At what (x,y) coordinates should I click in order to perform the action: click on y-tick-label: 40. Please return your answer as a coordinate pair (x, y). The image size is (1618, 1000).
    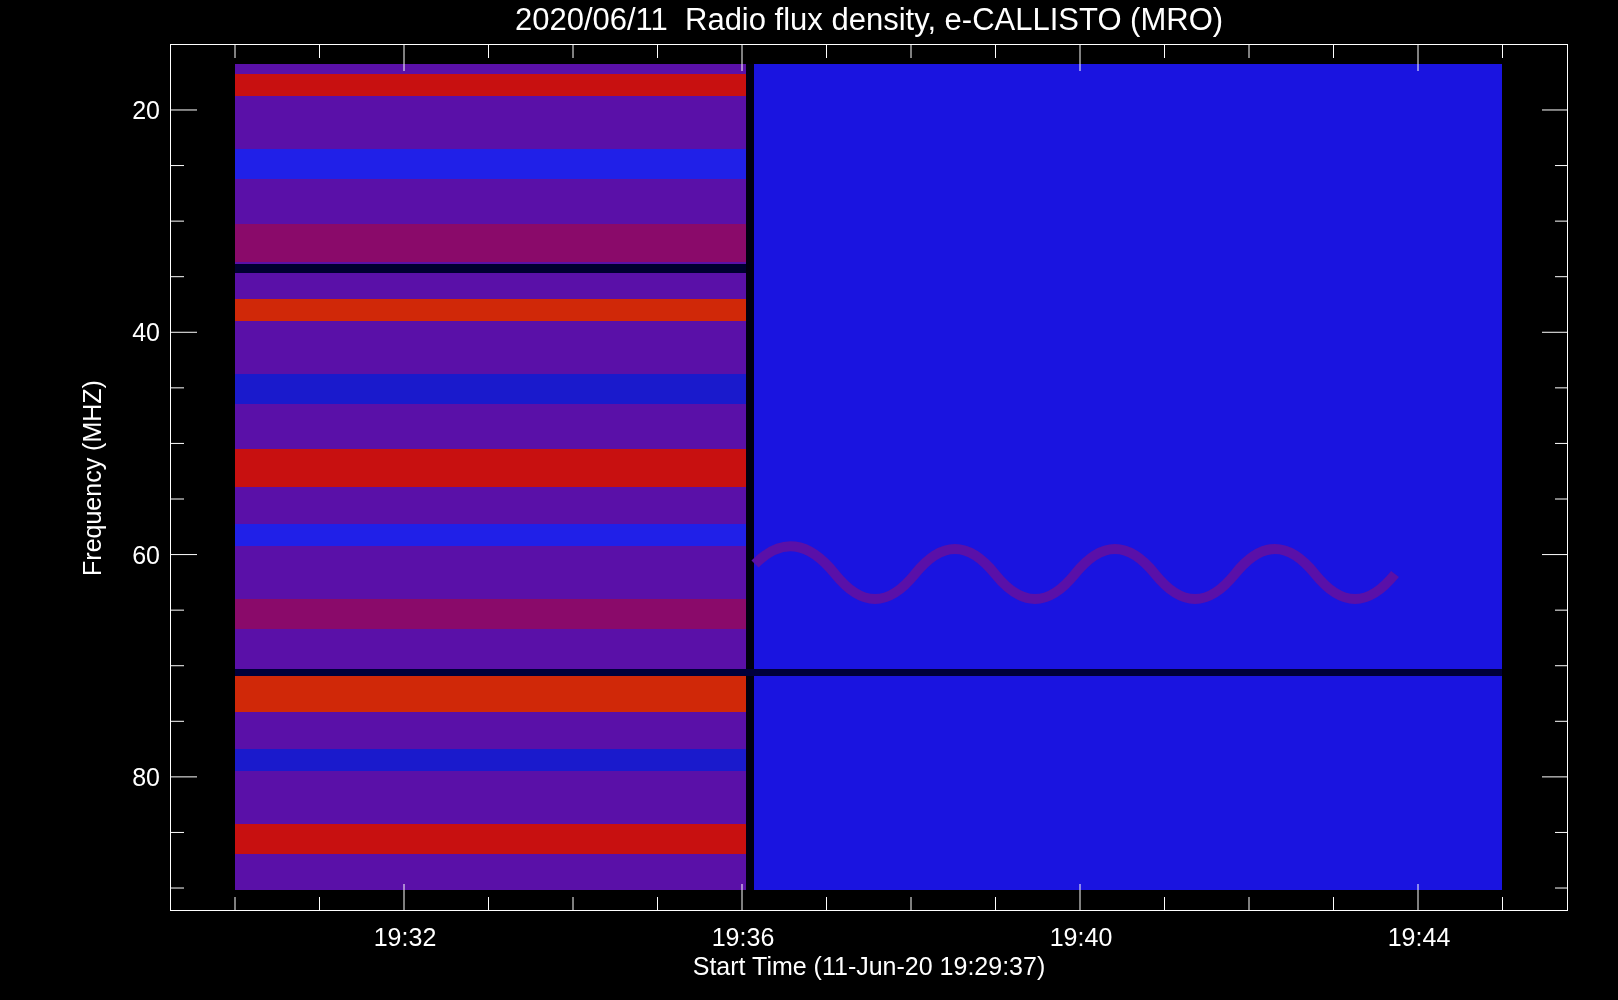
    Looking at the image, I should click on (146, 332).